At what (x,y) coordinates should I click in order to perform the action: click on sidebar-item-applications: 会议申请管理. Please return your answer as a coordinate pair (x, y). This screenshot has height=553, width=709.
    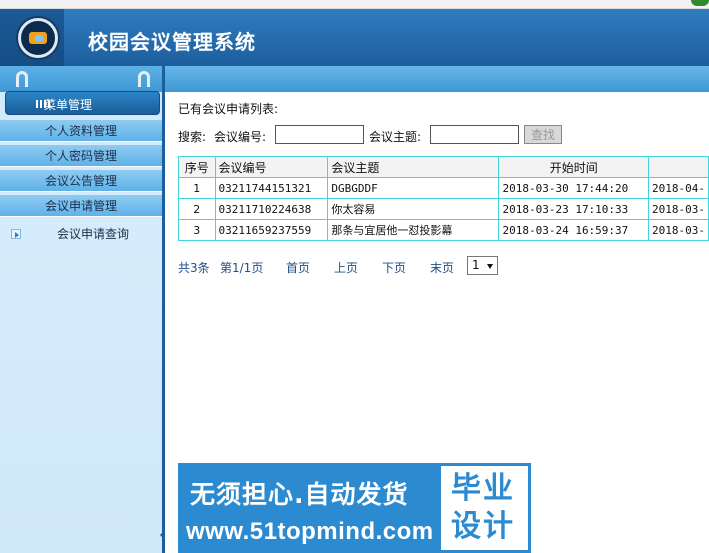
    Looking at the image, I should click on (81, 206).